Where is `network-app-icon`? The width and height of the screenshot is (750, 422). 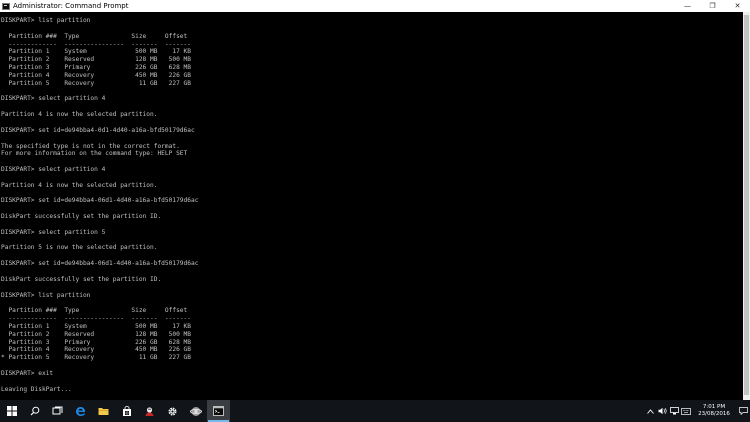 network-app-icon is located at coordinates (195, 411).